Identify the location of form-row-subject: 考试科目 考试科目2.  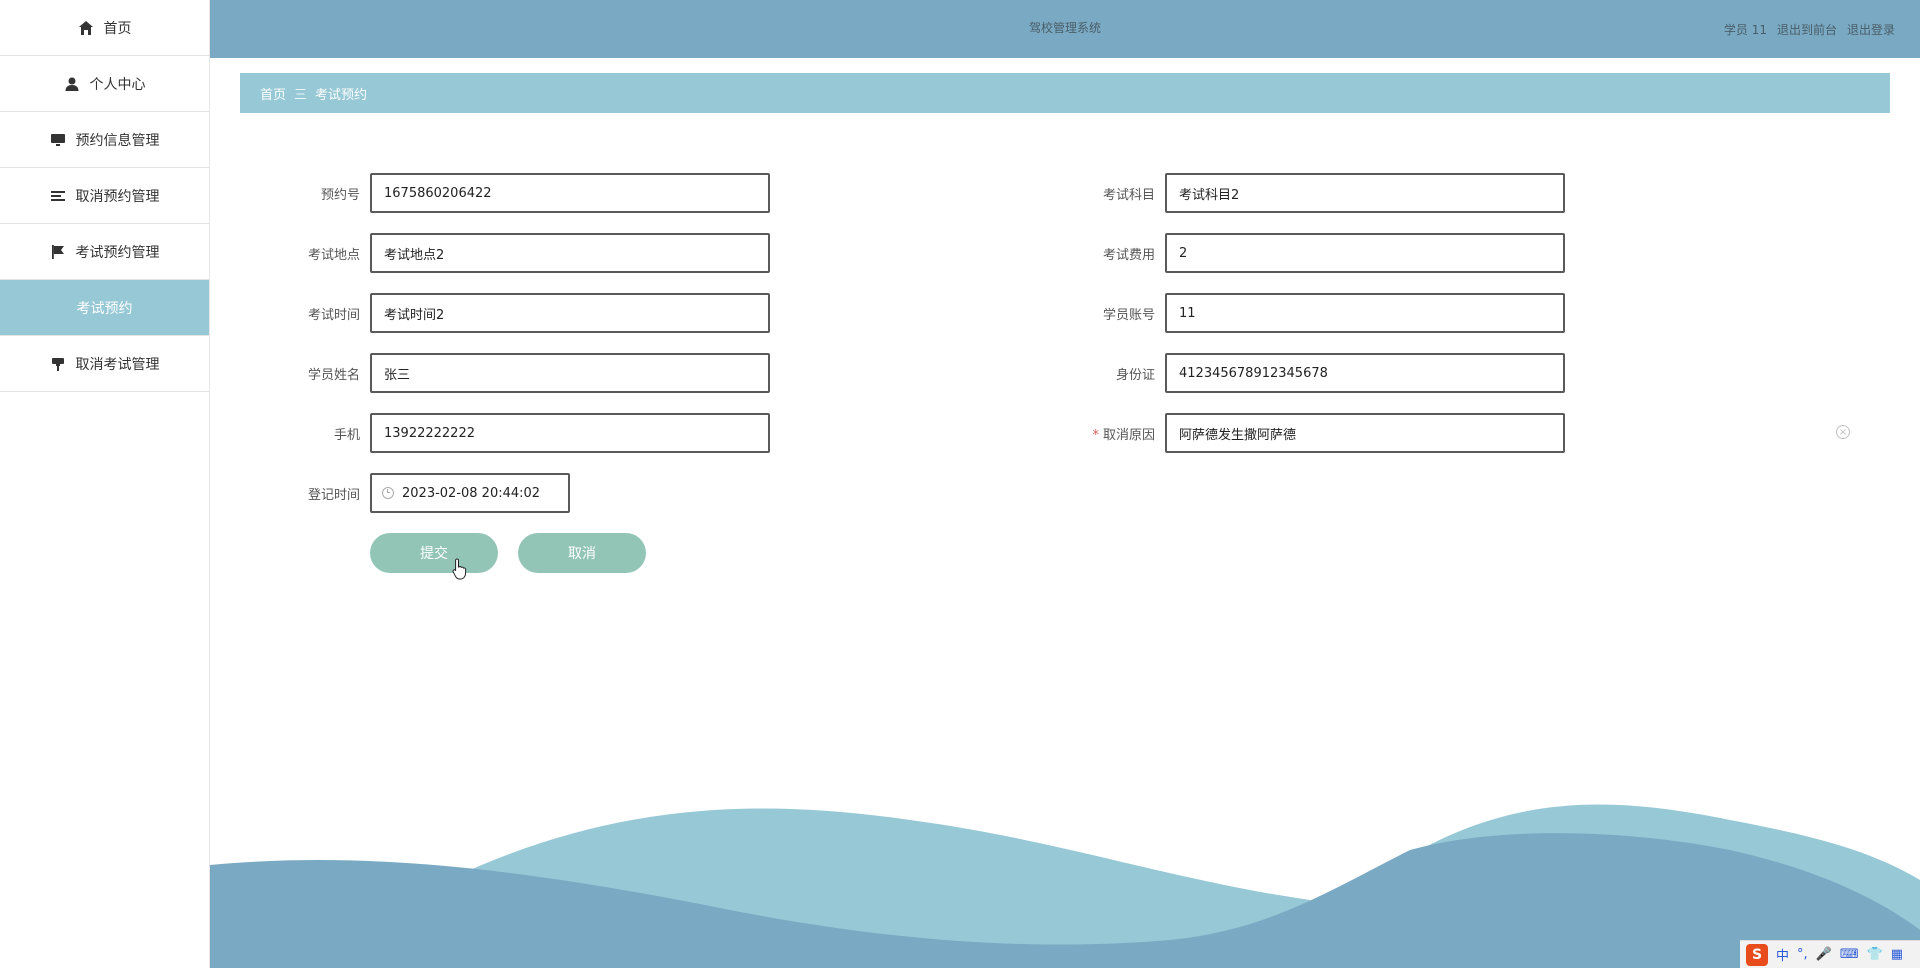
(1305, 193).